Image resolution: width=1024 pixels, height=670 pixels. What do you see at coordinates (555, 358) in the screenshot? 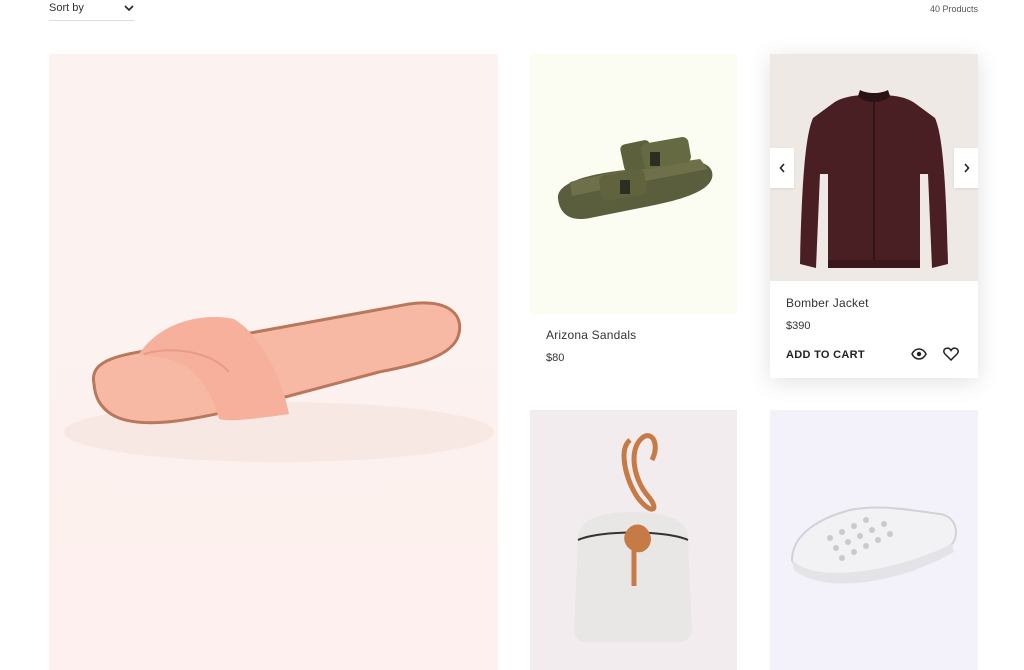
I see `product-price: $80` at bounding box center [555, 358].